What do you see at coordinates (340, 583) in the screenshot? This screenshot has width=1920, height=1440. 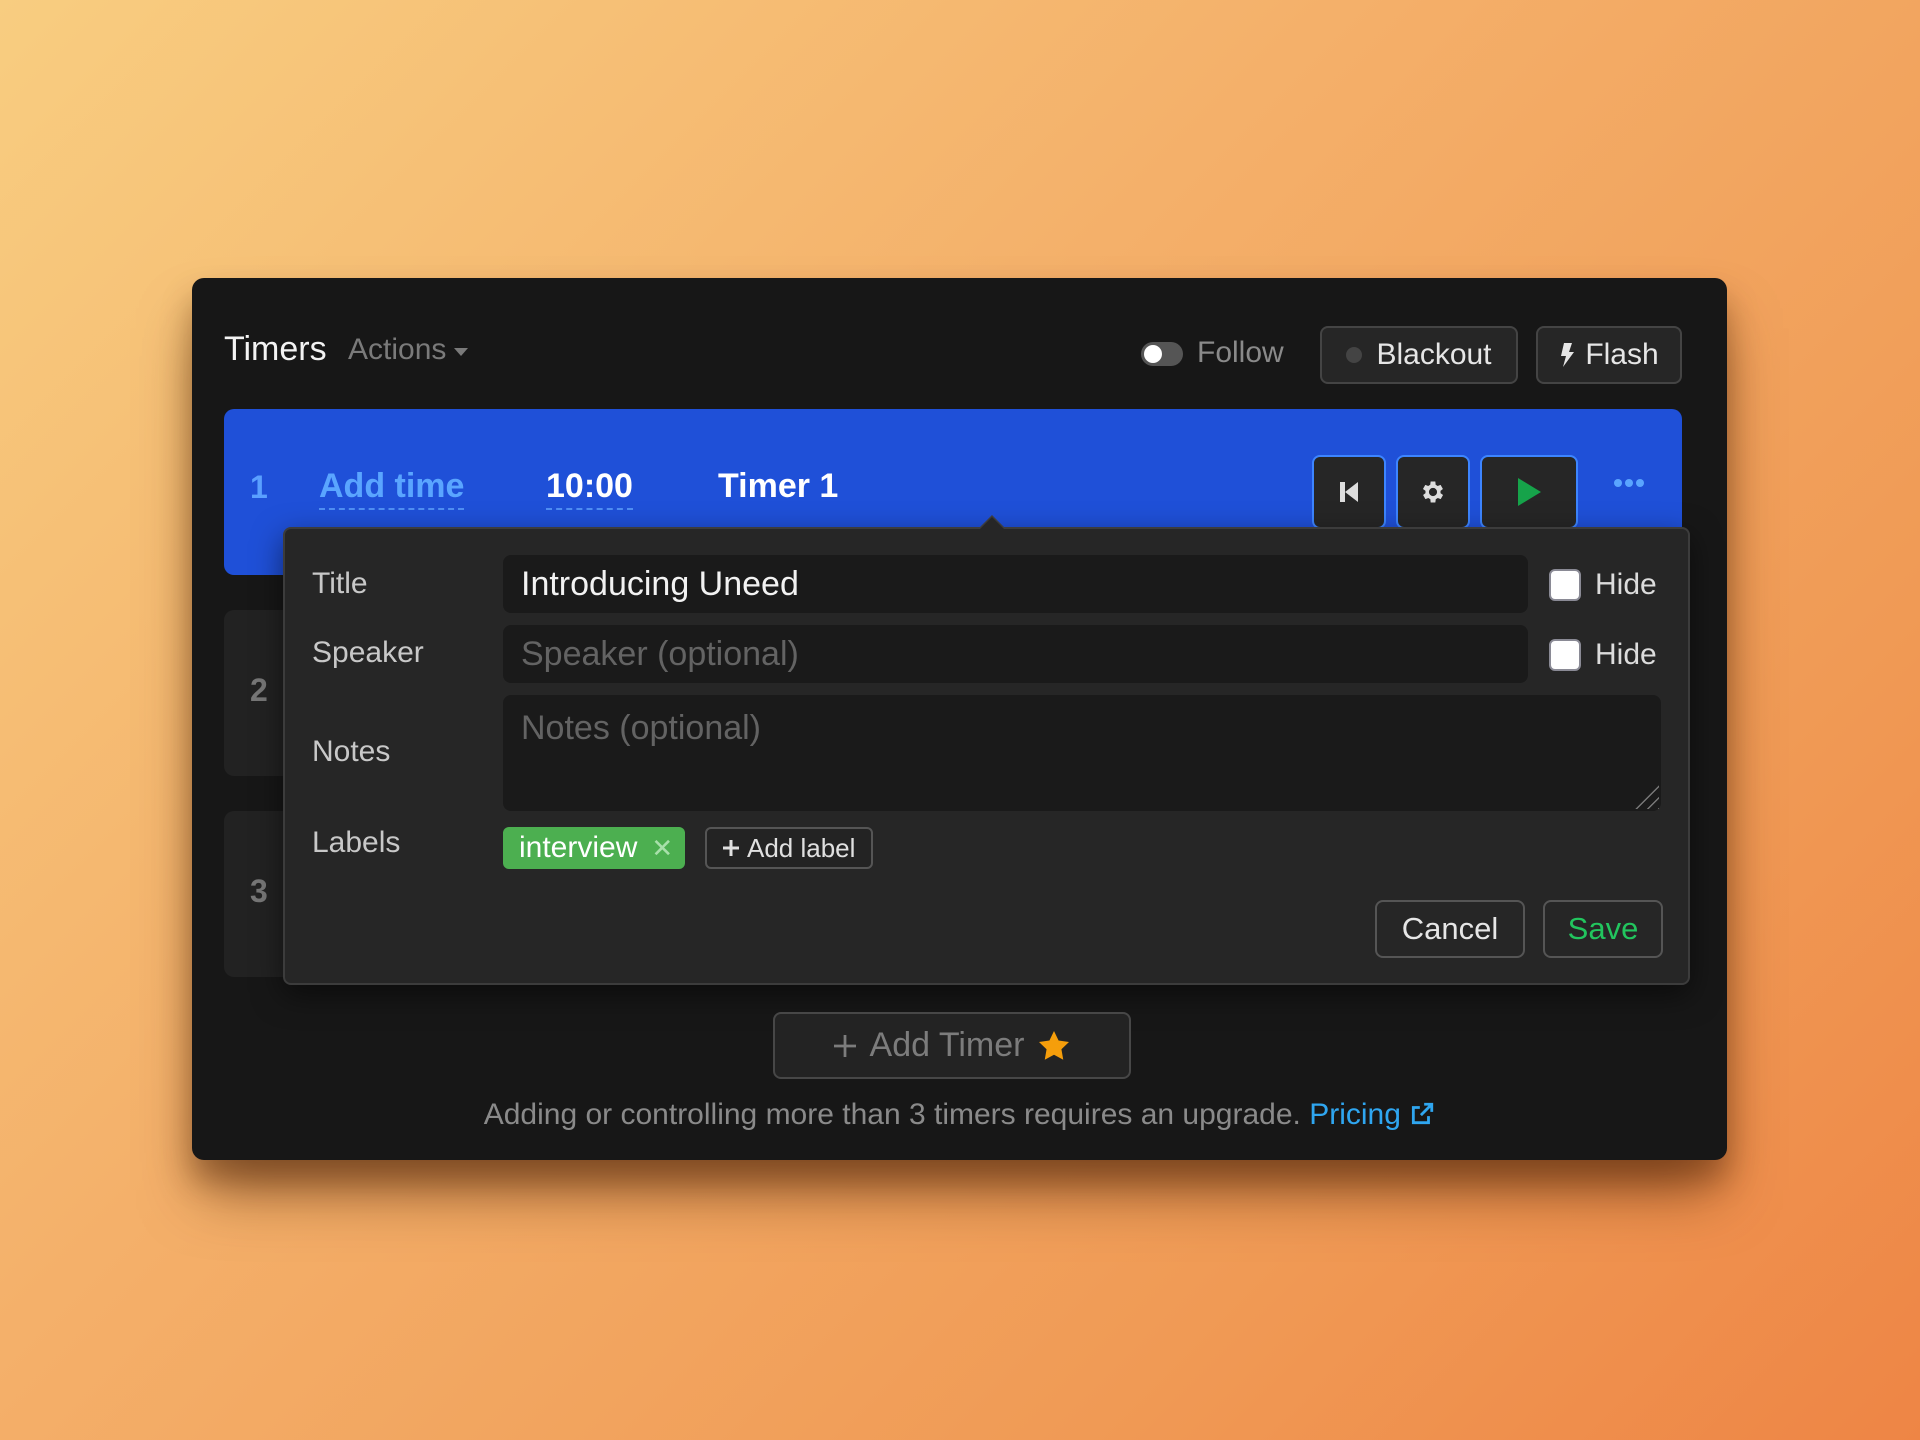 I see `title-label: Title` at bounding box center [340, 583].